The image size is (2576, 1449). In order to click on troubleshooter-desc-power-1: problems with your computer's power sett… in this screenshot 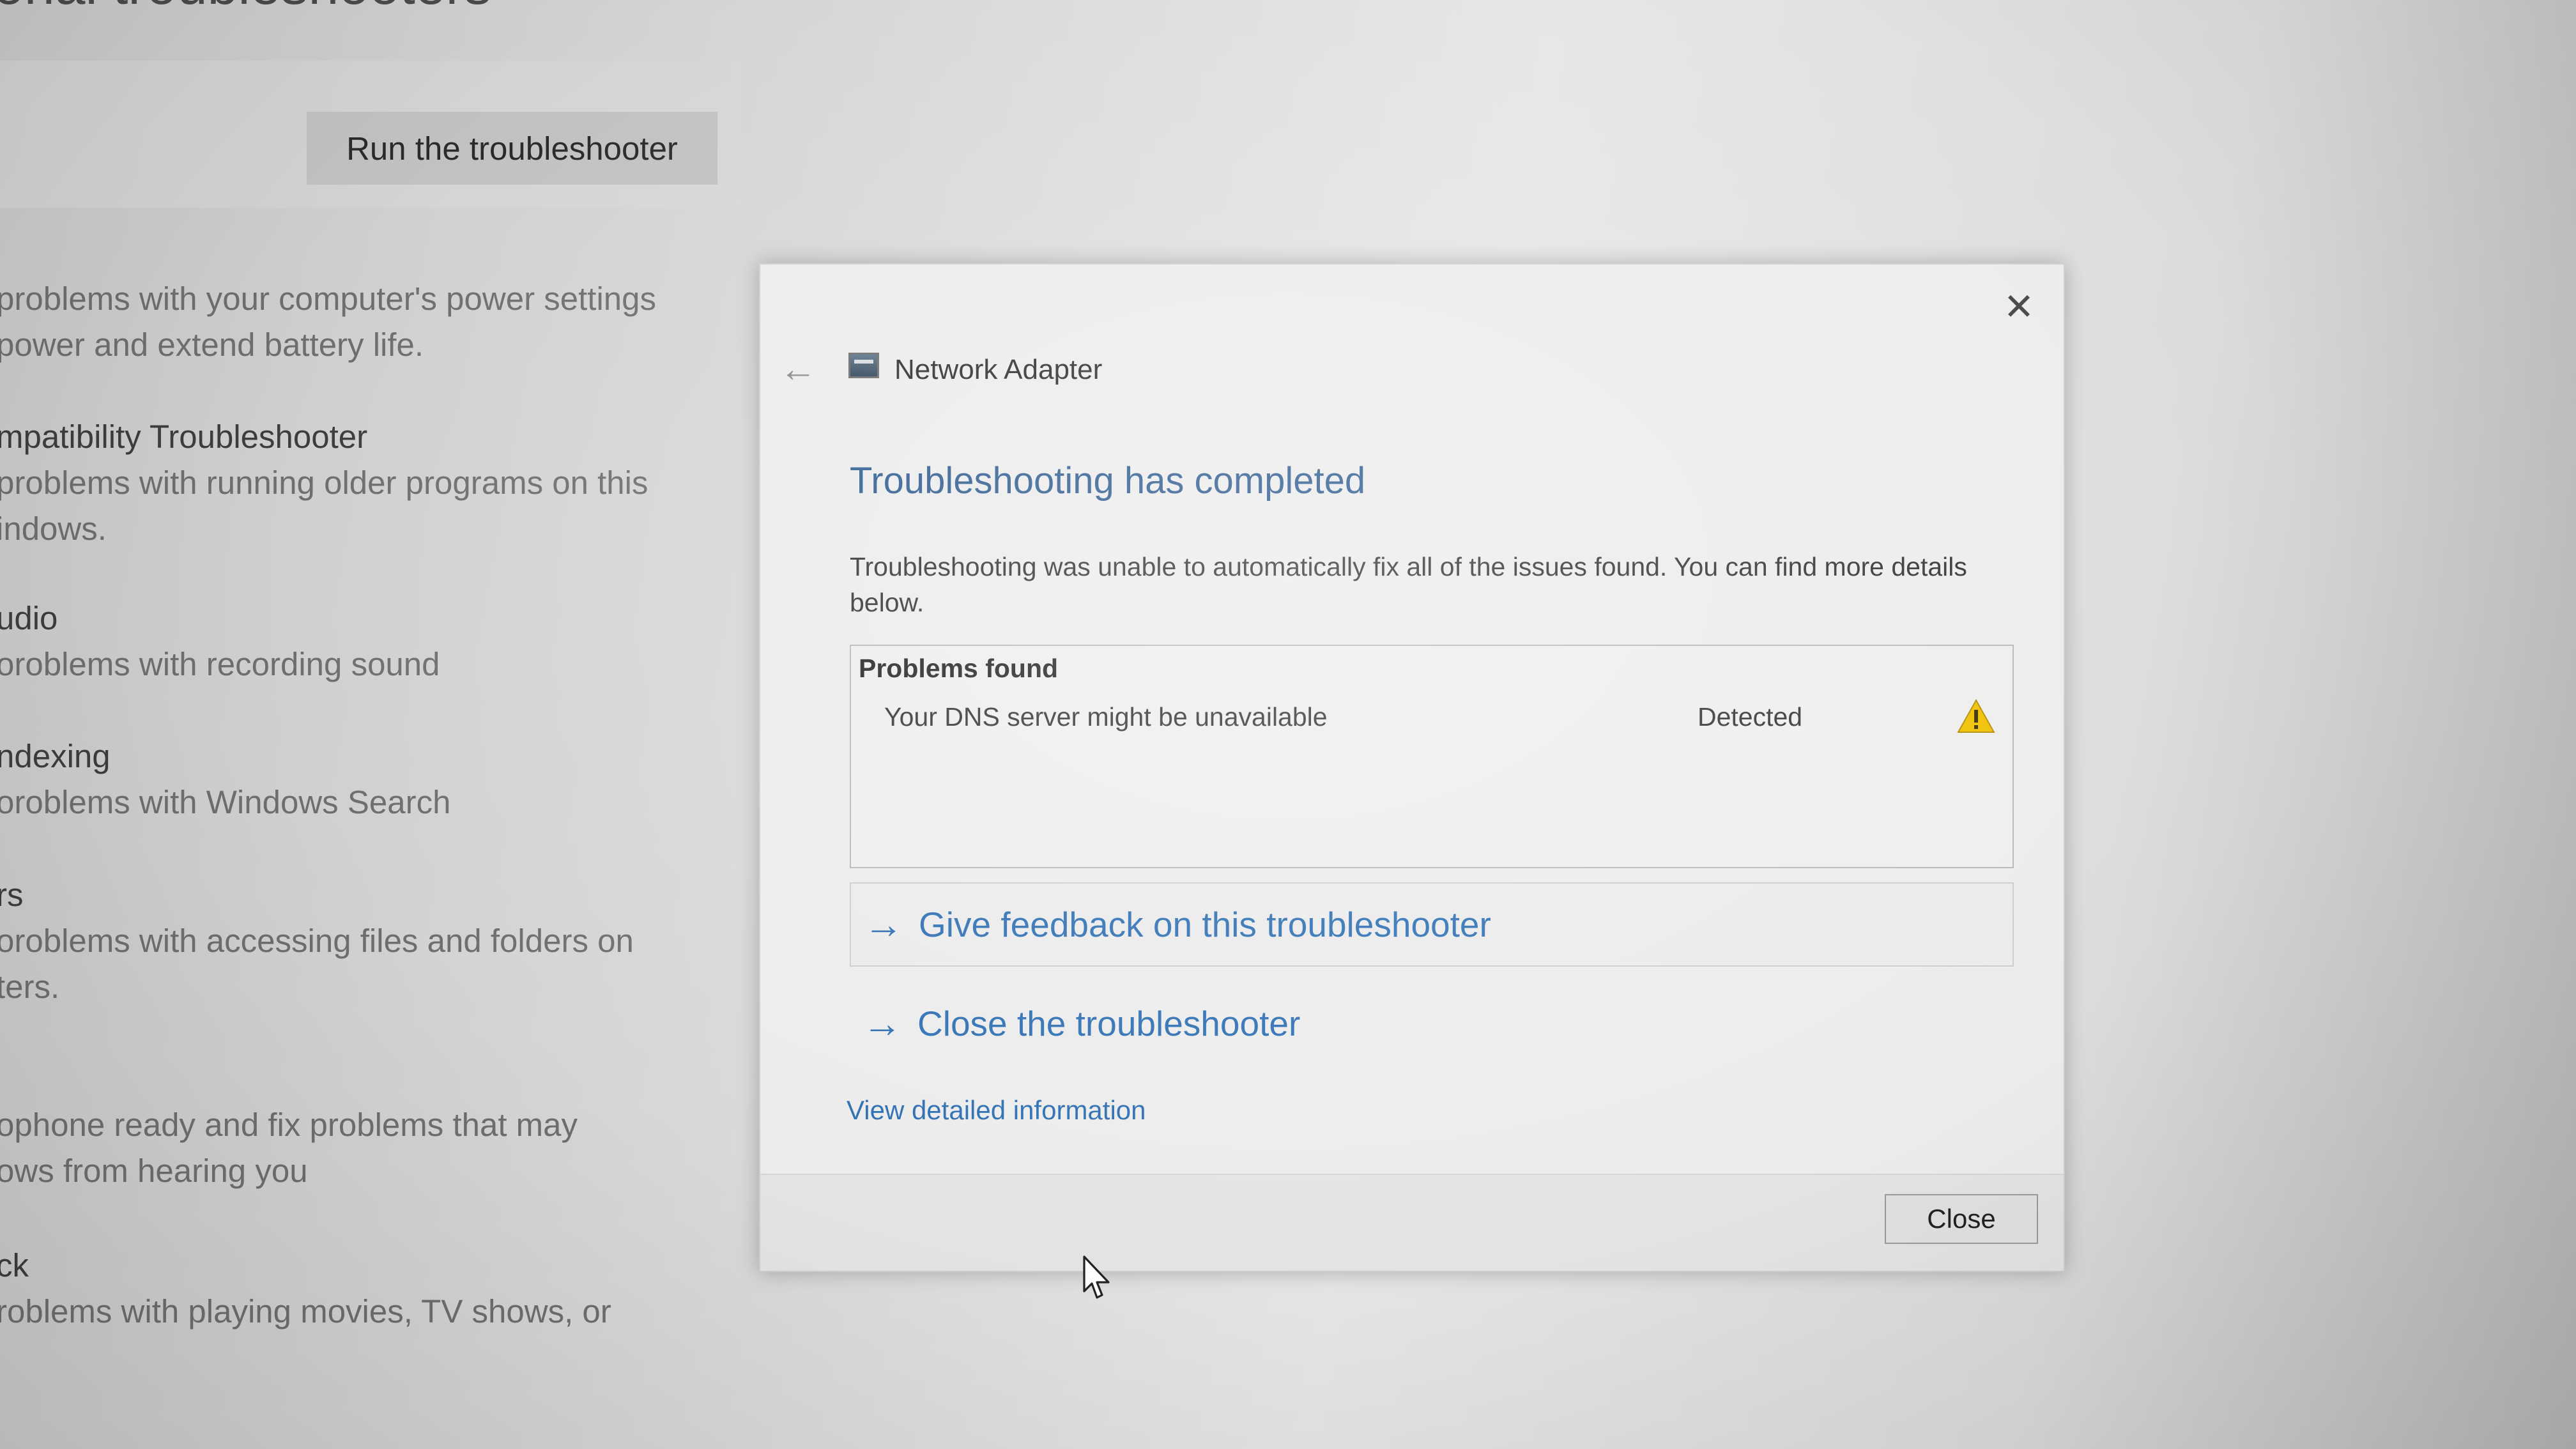, I will do `click(328, 298)`.